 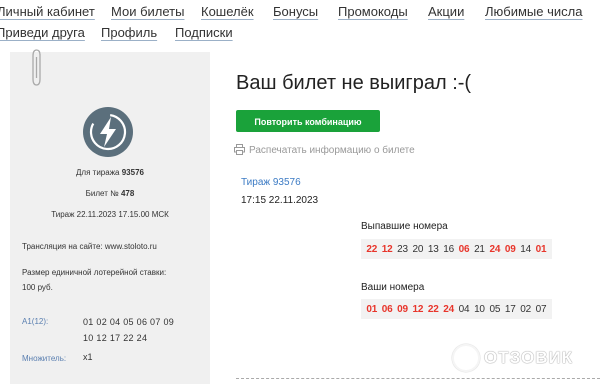 What do you see at coordinates (495, 309) in the screenshot?
I see `lottery-number: 05` at bounding box center [495, 309].